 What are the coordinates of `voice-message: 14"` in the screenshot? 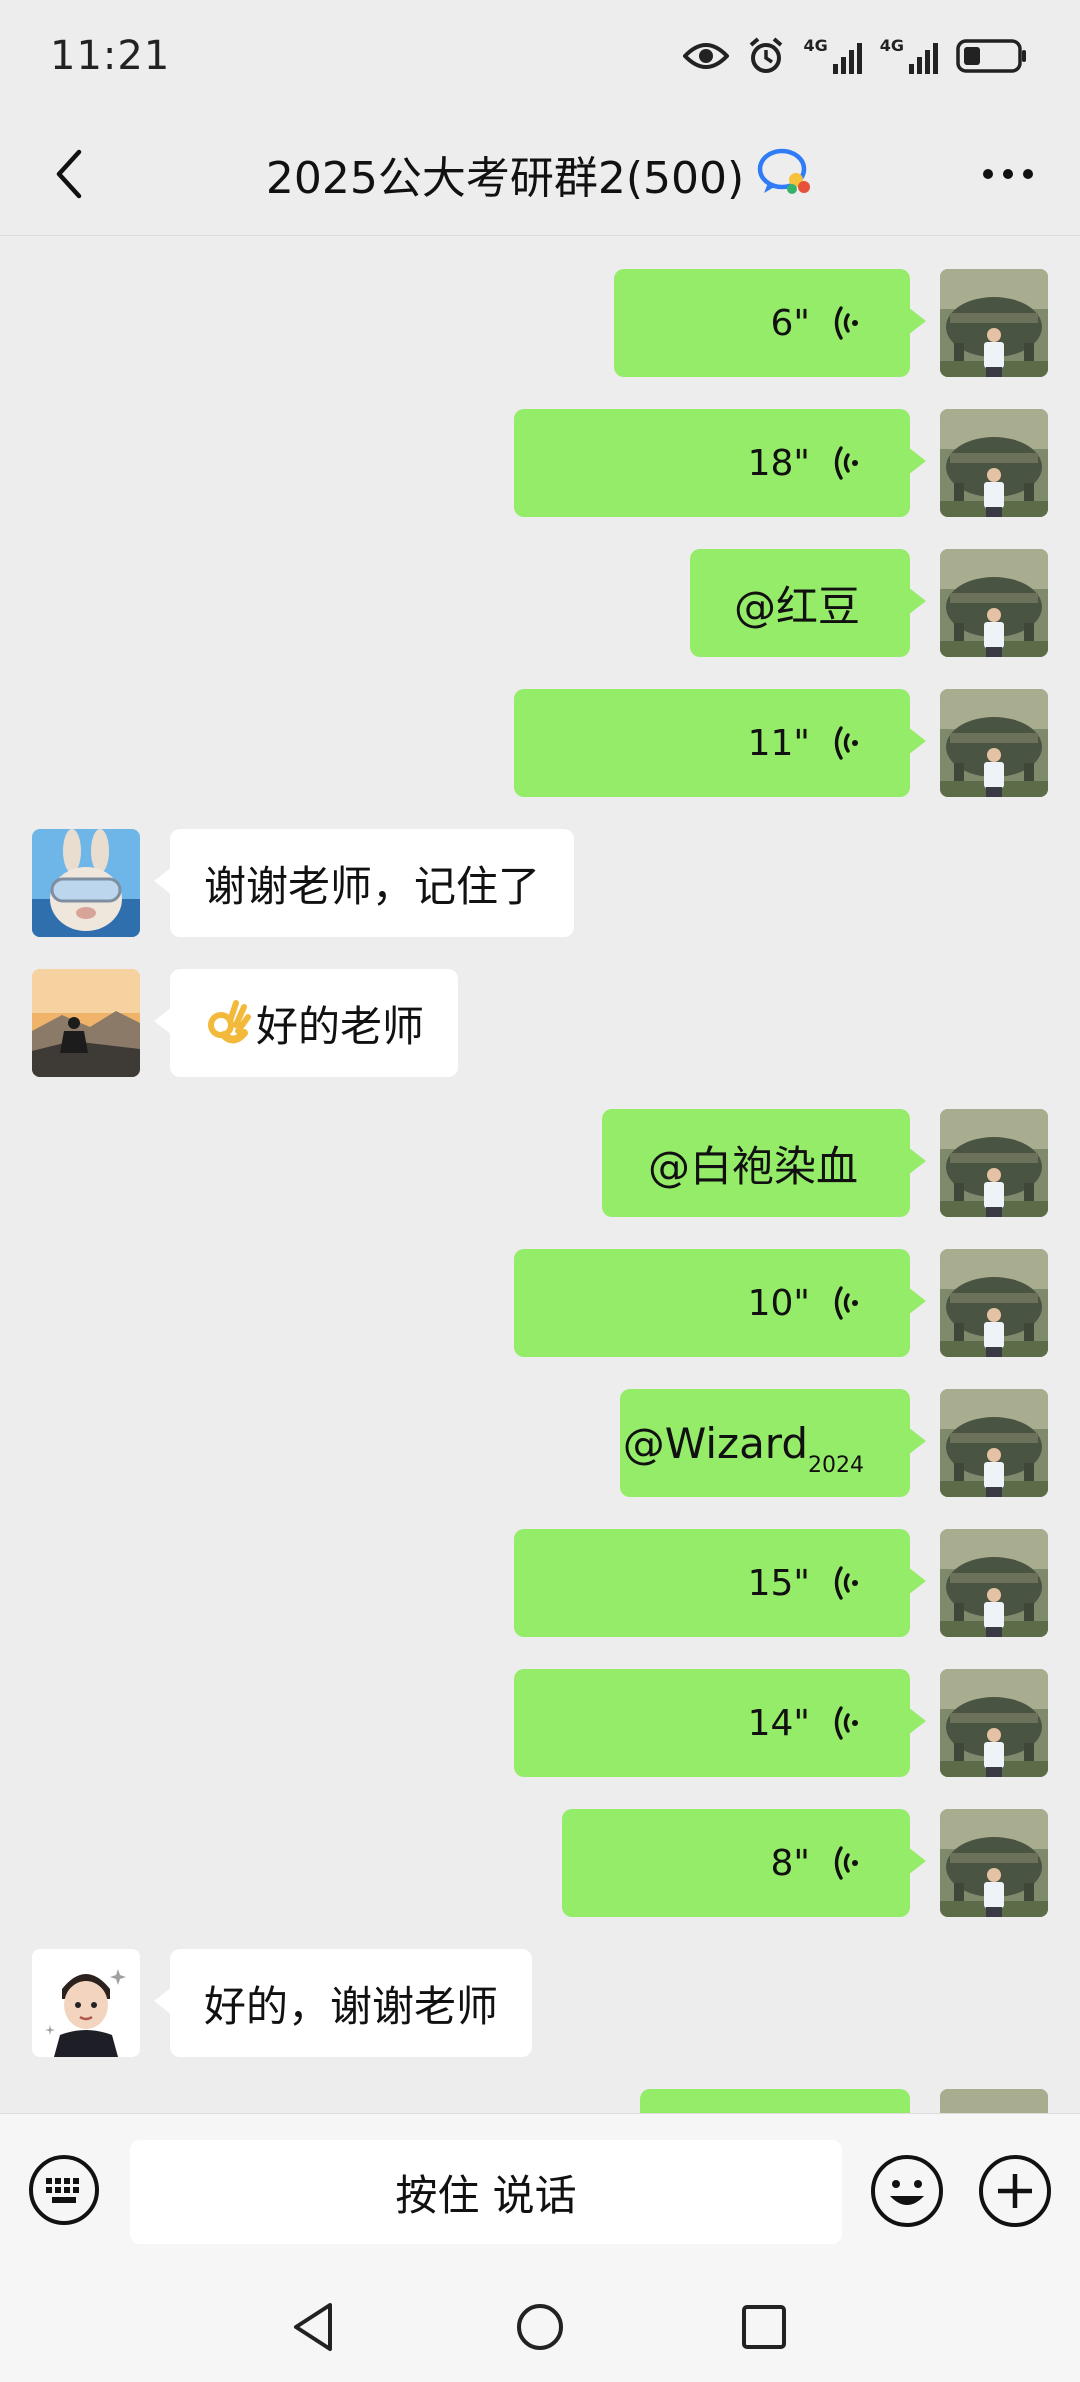 It's located at (720, 1723).